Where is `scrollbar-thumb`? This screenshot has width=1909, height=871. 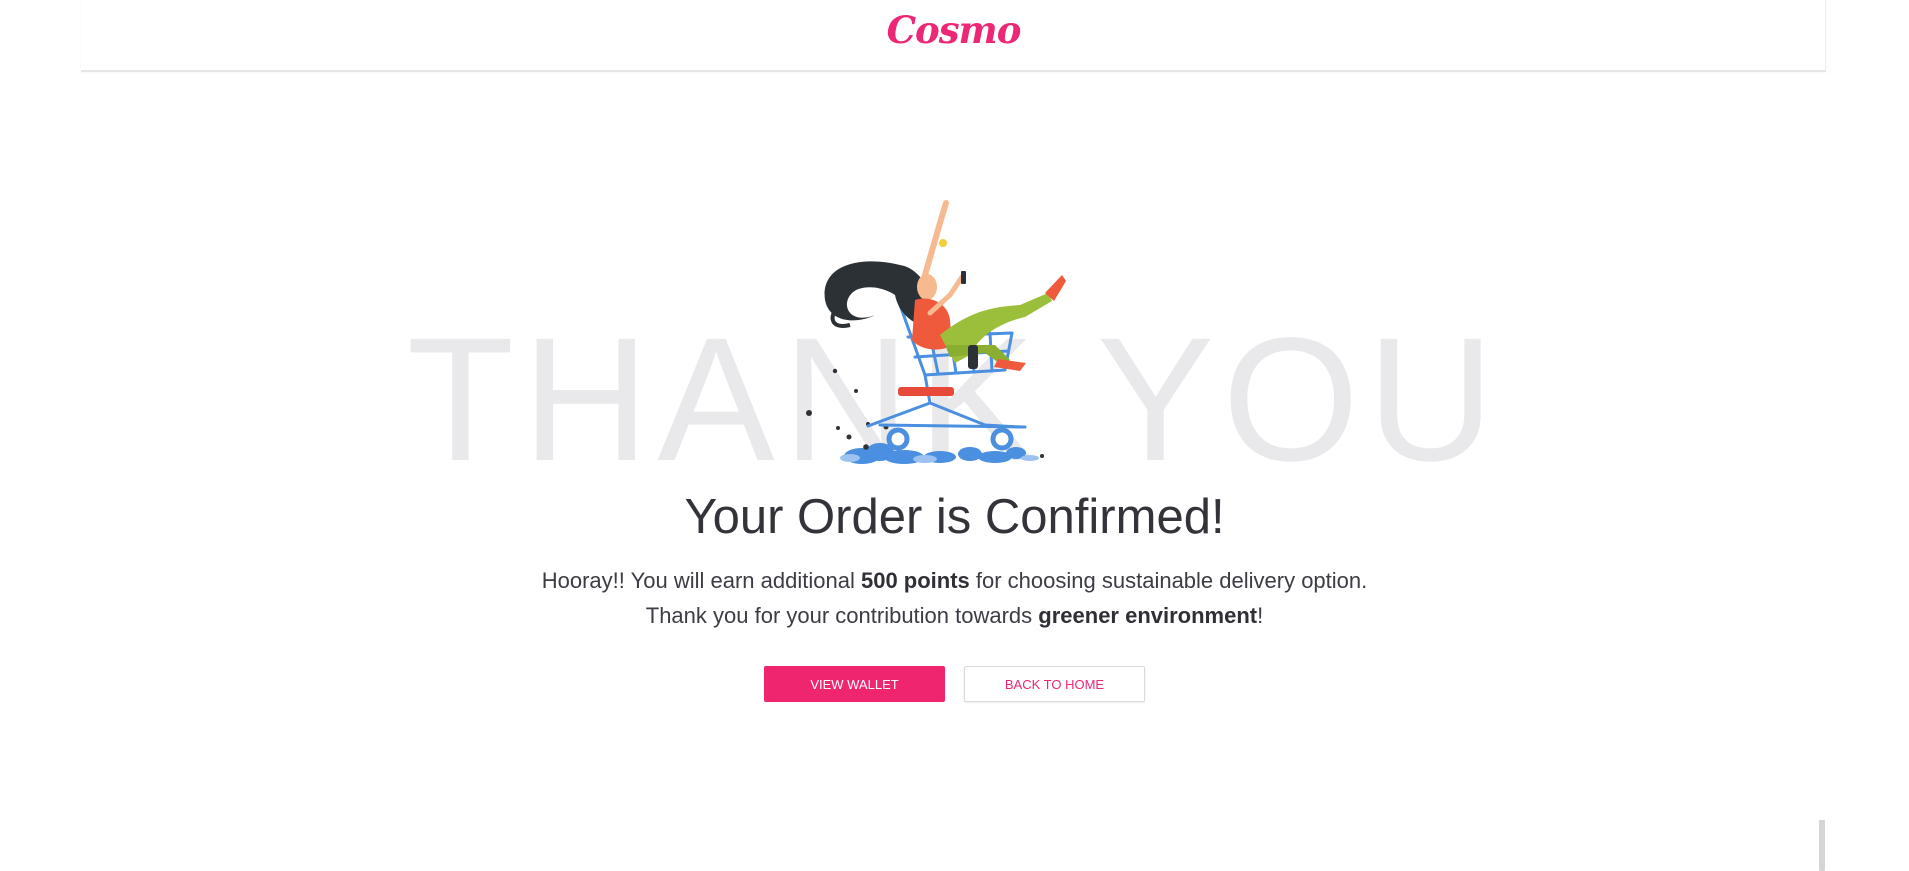
scrollbar-thumb is located at coordinates (1822, 845).